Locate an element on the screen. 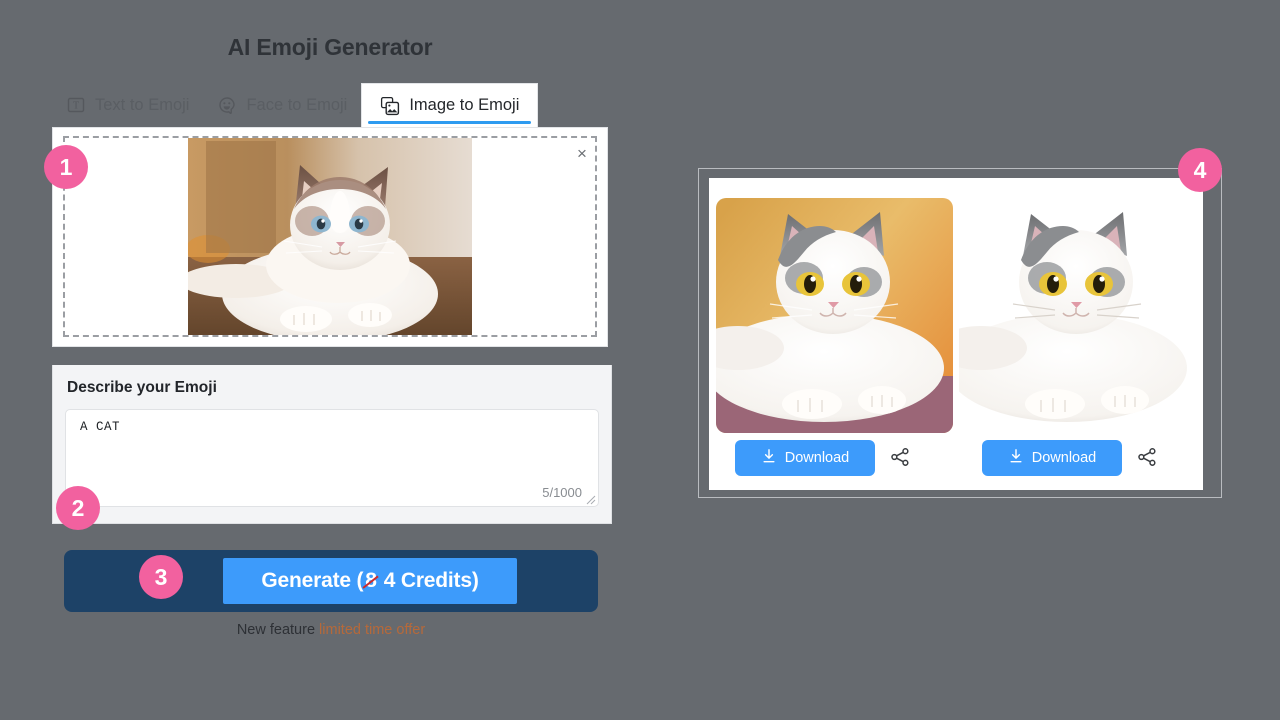 The height and width of the screenshot is (720, 1280). remove-image-button: × is located at coordinates (582, 153).